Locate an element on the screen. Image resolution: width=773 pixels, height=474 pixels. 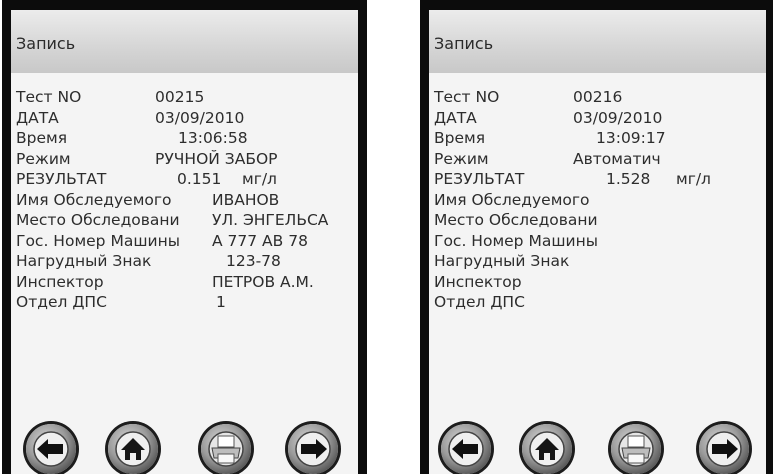
value-mode: Автоматич is located at coordinates (617, 158).